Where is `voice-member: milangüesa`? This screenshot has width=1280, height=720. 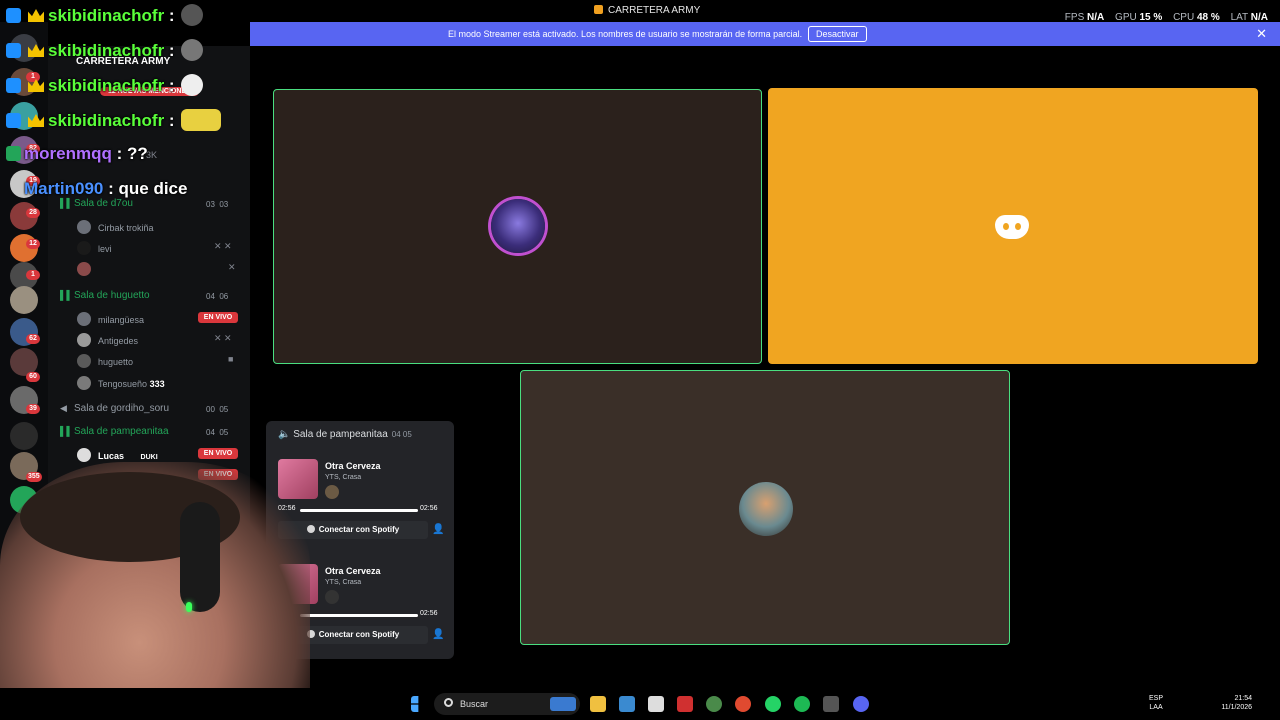
voice-member: milangüesa is located at coordinates (110, 319).